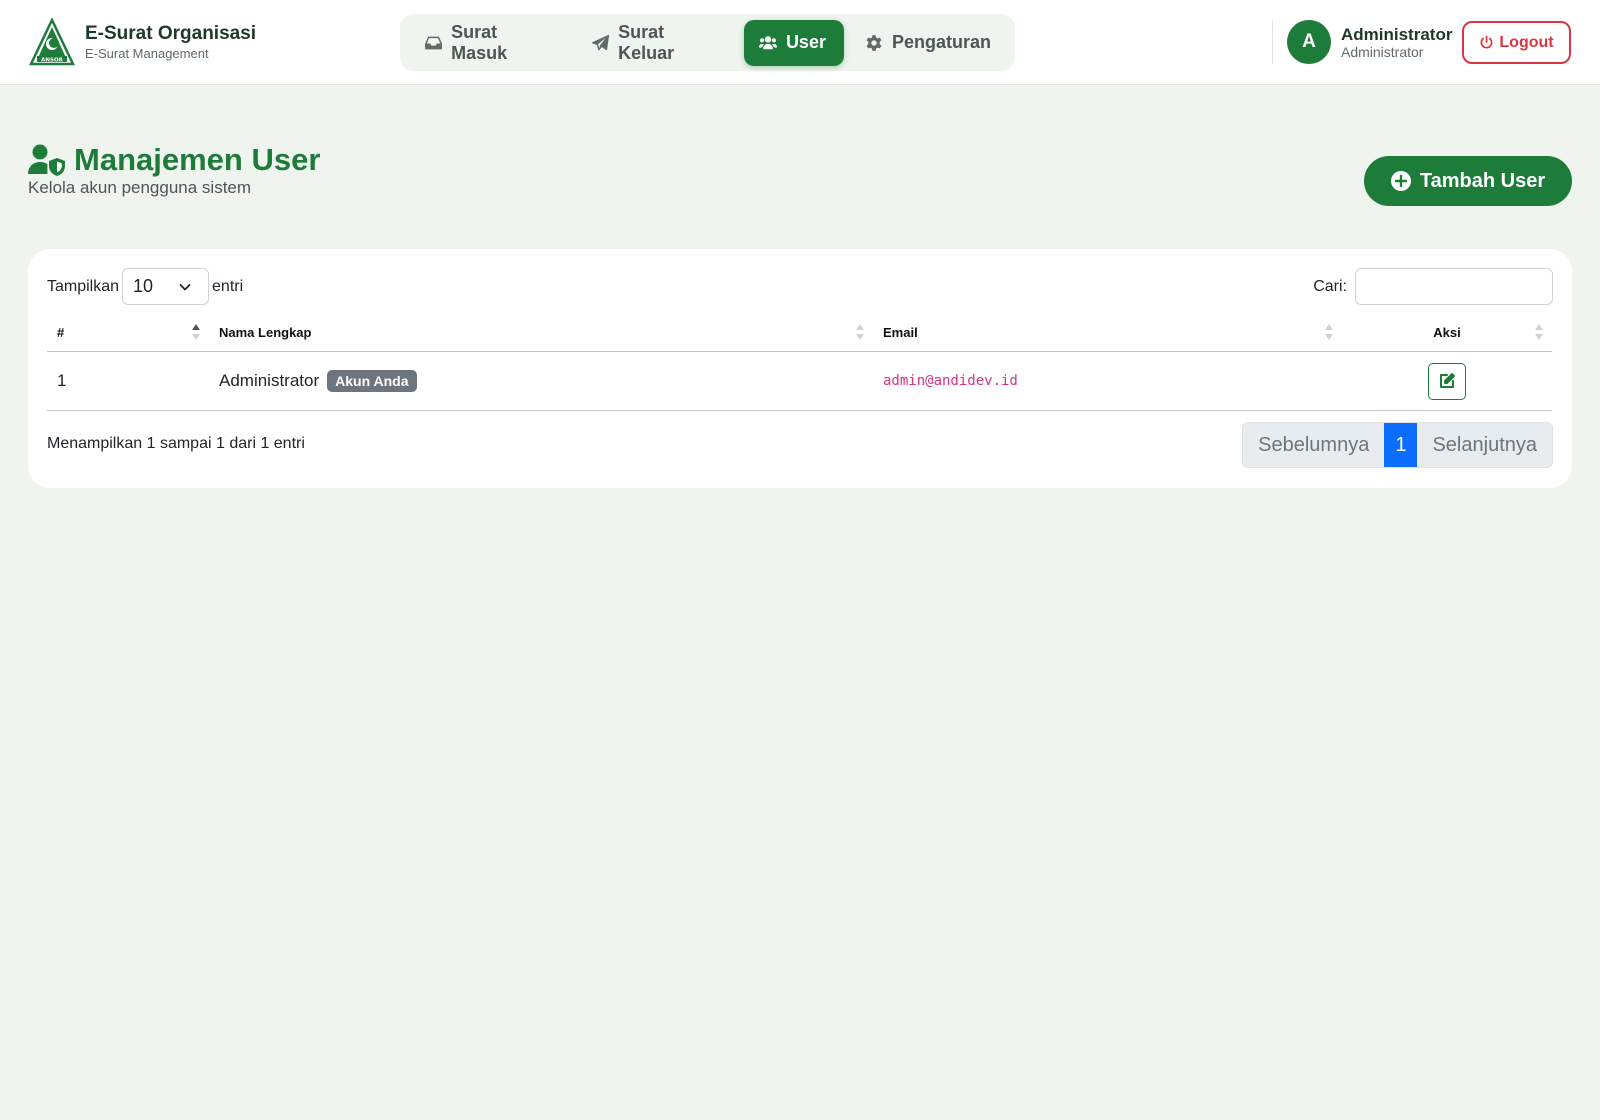 The height and width of the screenshot is (1120, 1600). Describe the element at coordinates (601, 42) in the screenshot. I see `paper-plane-icon` at that location.